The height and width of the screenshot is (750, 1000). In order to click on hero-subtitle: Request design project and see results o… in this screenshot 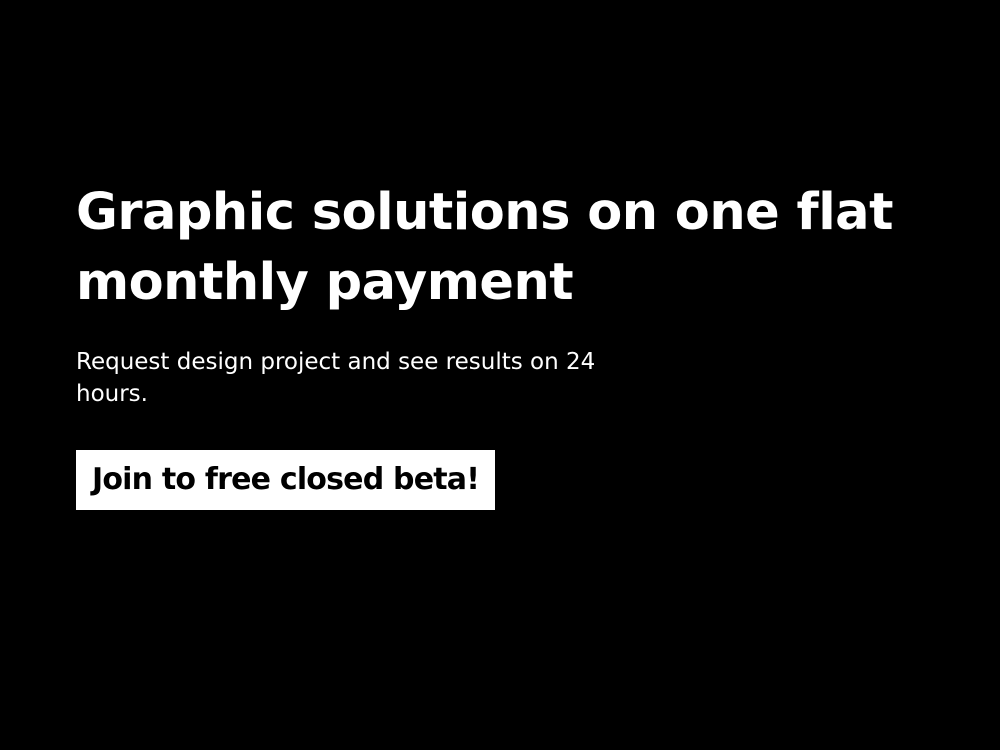, I will do `click(416, 378)`.